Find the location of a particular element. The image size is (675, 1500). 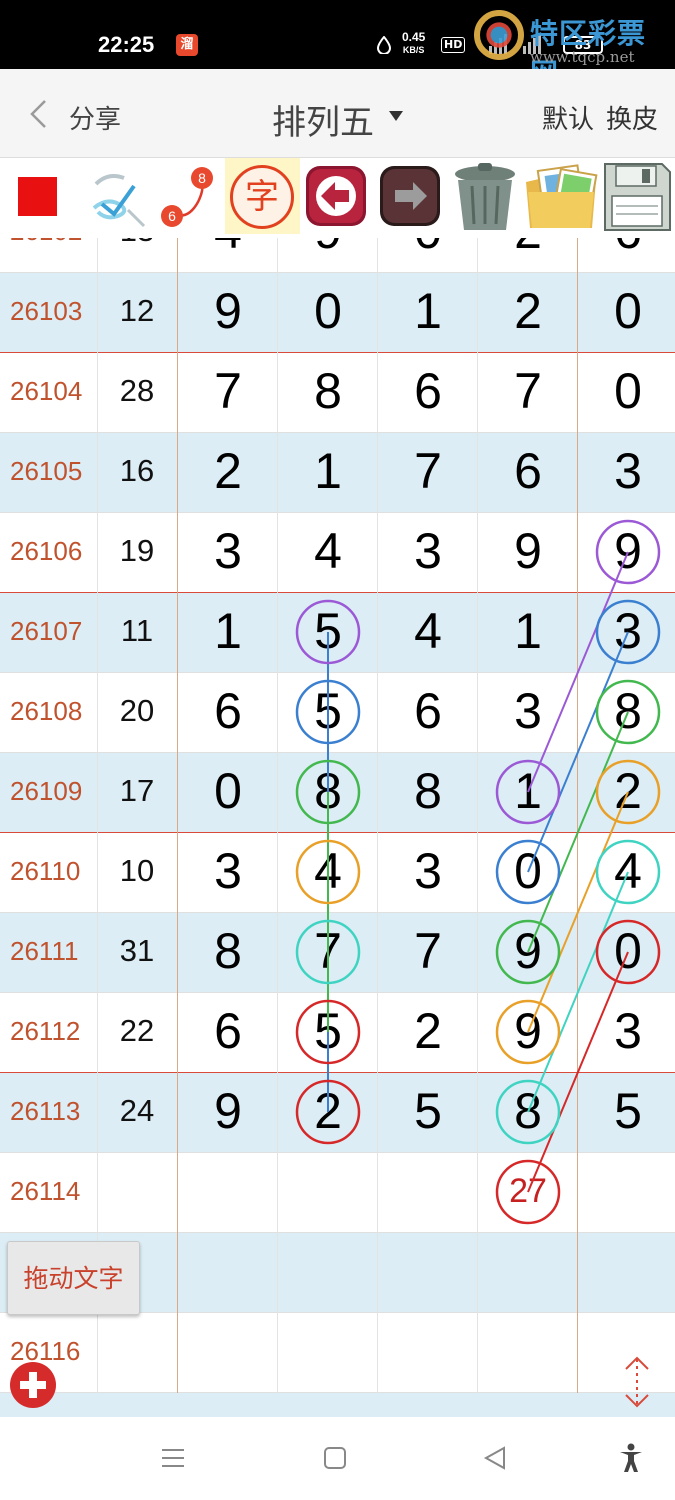

app-header: 分享 排列五 默认 换皮 is located at coordinates (337, 113).